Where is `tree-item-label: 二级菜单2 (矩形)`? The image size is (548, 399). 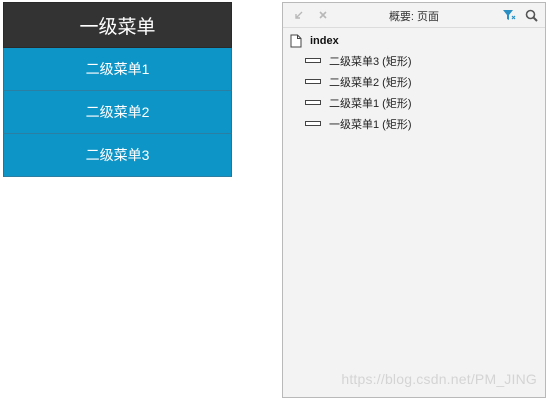
tree-item-label: 二级菜单2 (矩形) is located at coordinates (370, 82).